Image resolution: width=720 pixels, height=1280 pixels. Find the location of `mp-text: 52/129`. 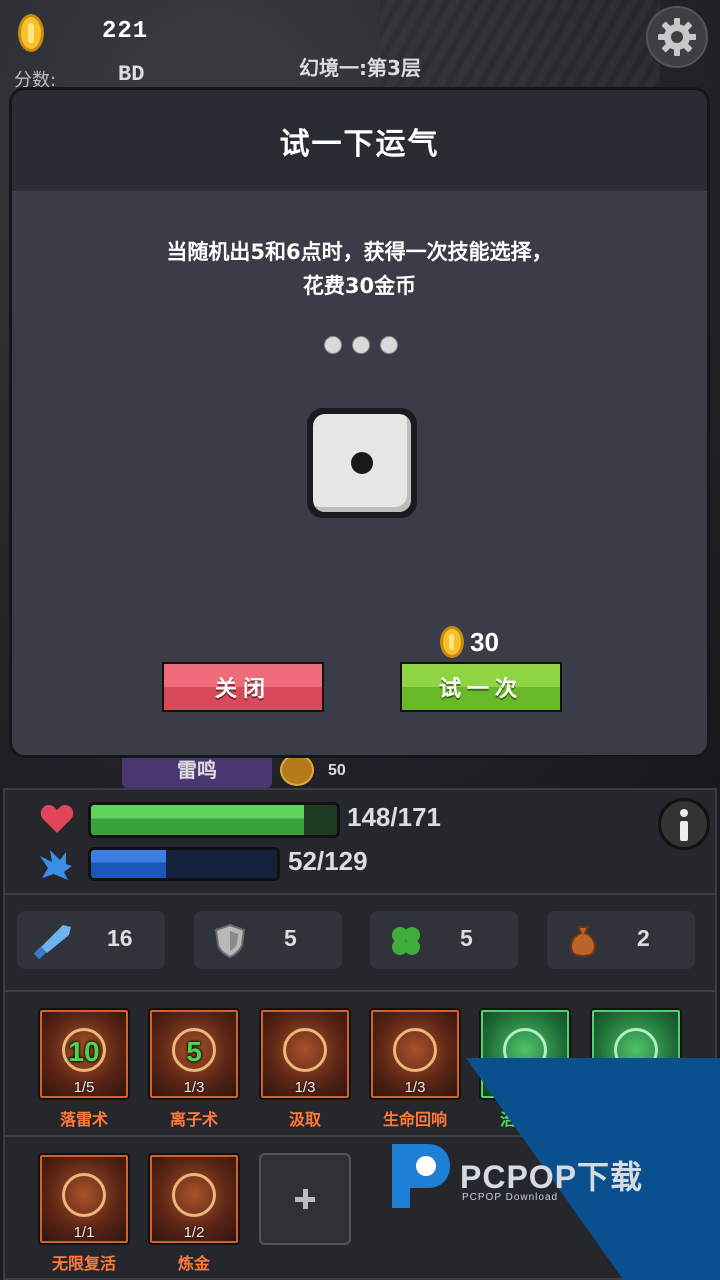

mp-text: 52/129 is located at coordinates (328, 861).